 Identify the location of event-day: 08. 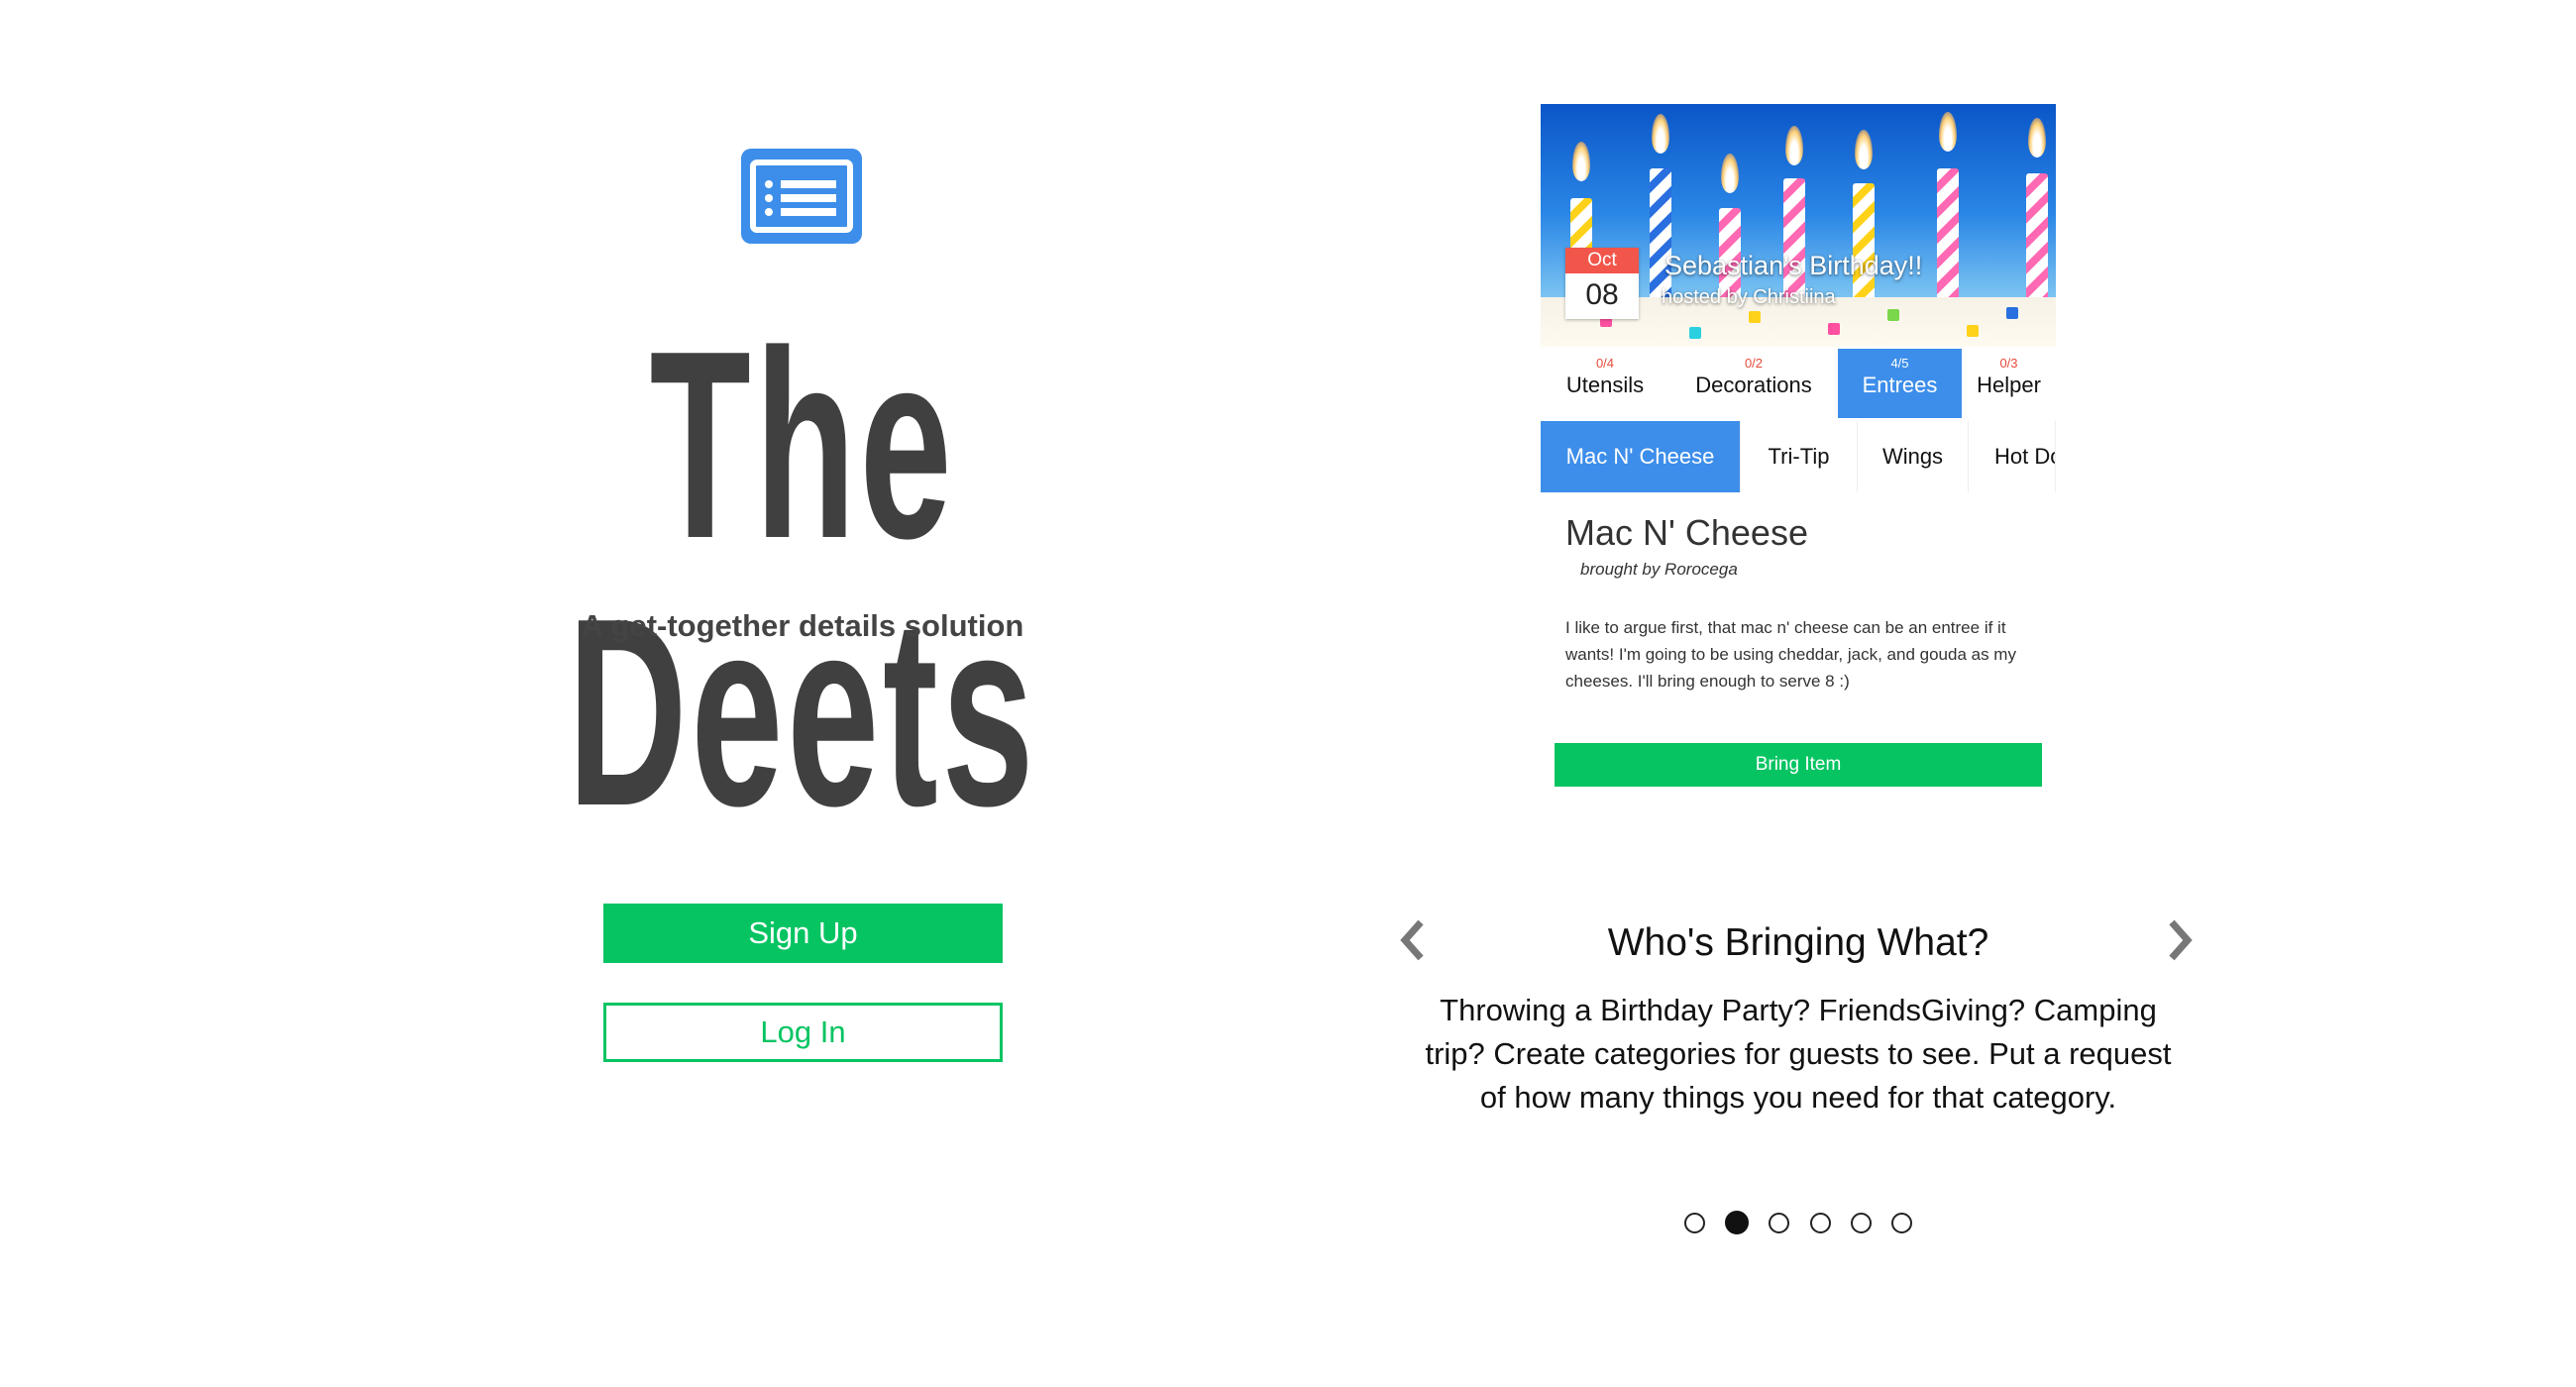
(1602, 294).